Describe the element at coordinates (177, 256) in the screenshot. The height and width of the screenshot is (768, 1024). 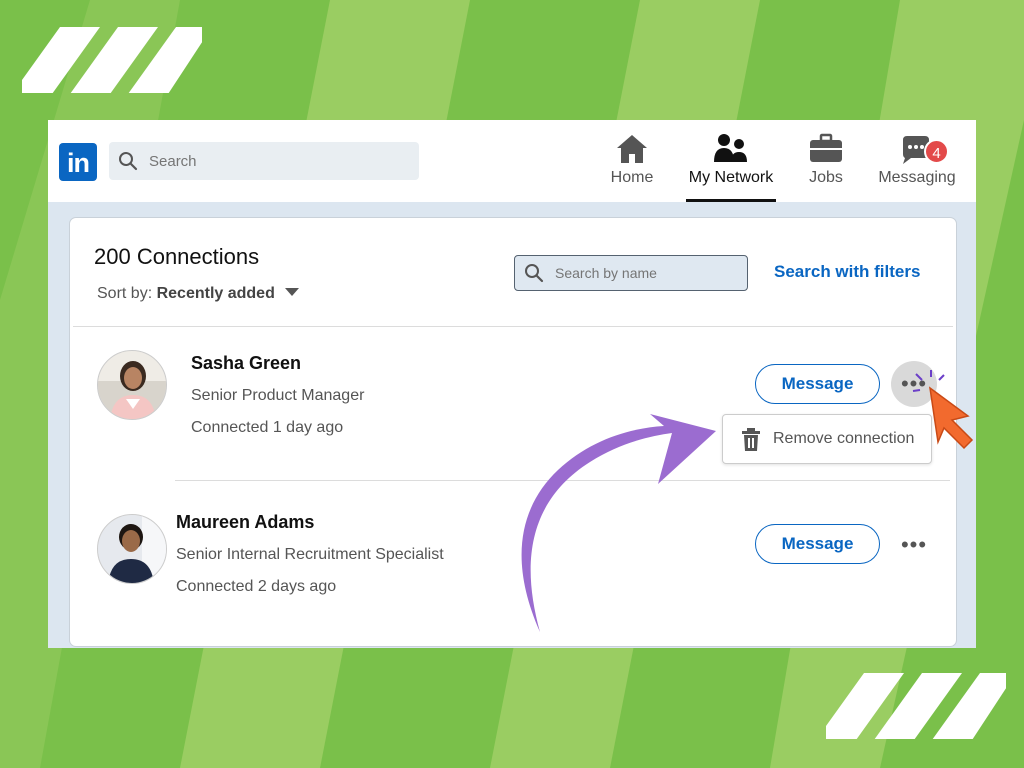
I see `connections-count-title: 200 Connections` at that location.